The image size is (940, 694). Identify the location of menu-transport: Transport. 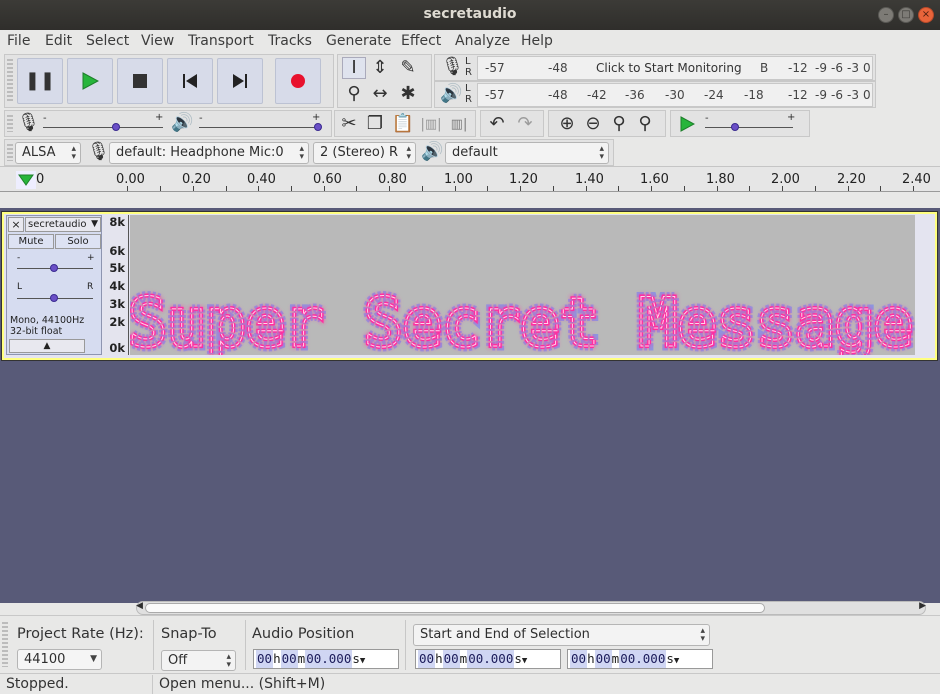
(221, 41).